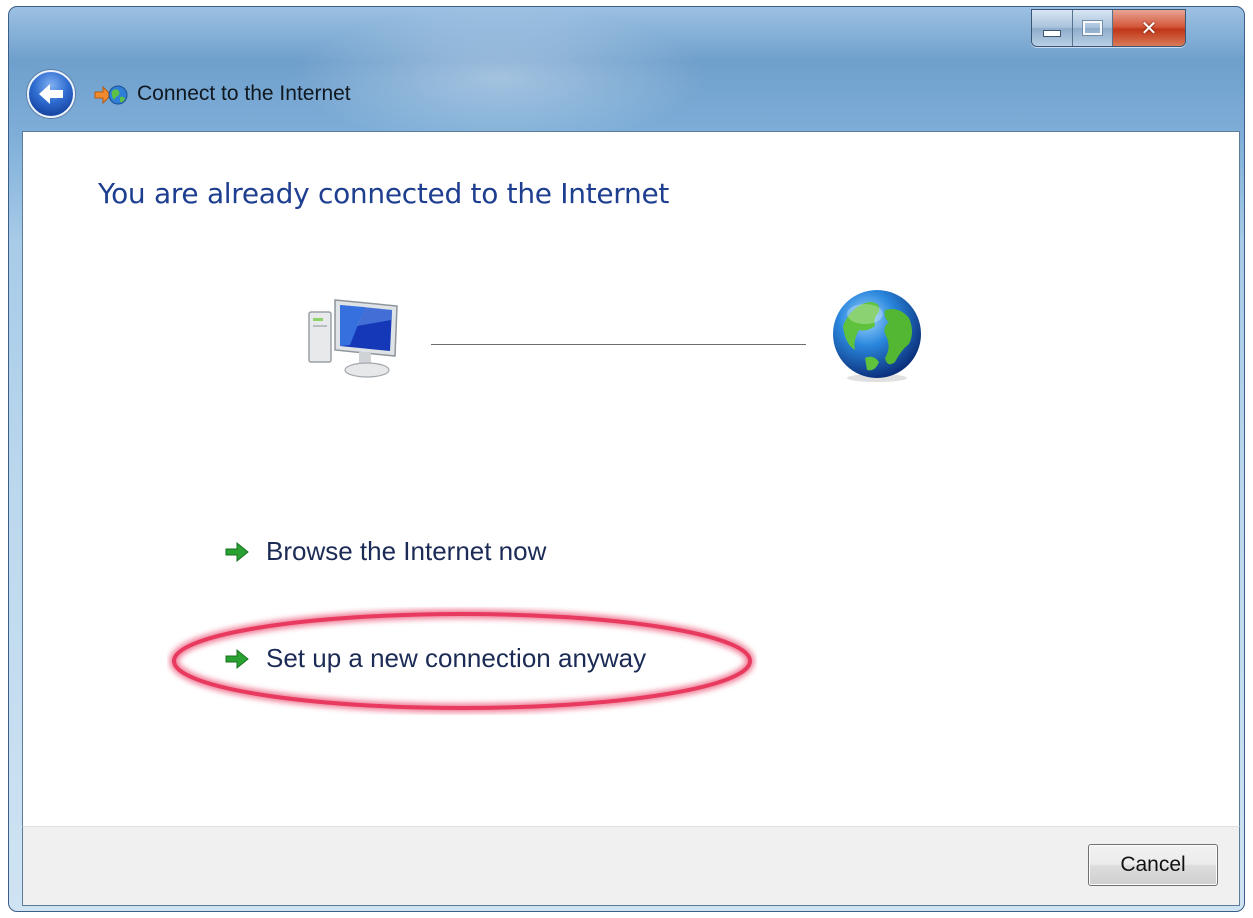  I want to click on network-globe-icon, so click(111, 95).